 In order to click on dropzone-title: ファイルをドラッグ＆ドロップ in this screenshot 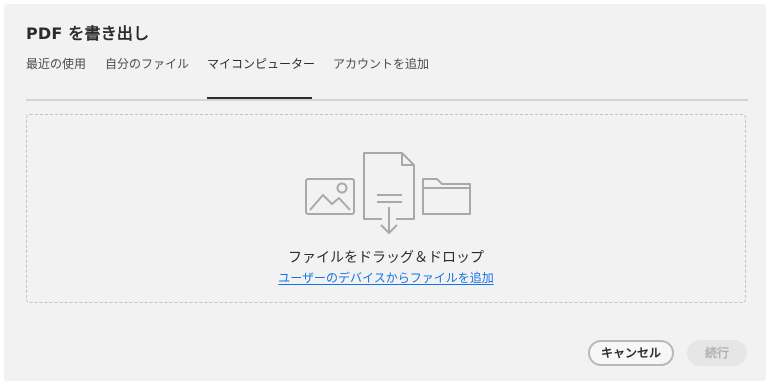, I will do `click(386, 258)`.